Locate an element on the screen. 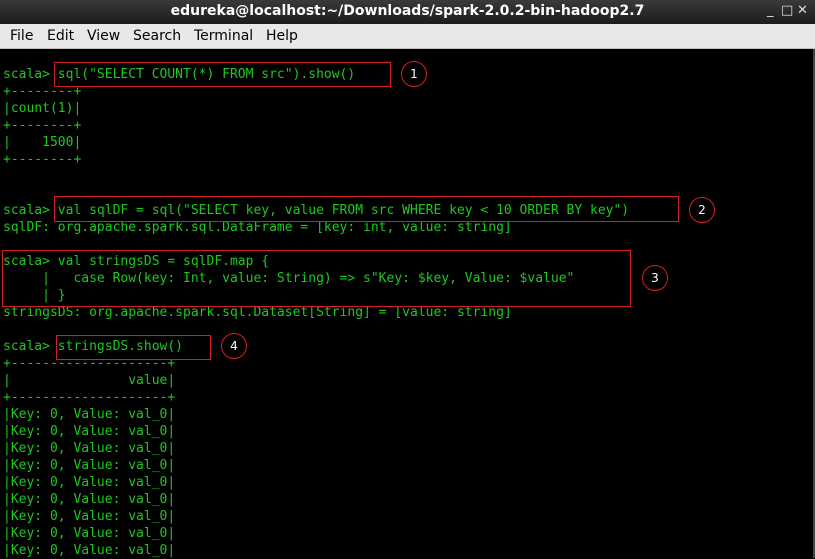 This screenshot has height=559, width=815. menu-view: View is located at coordinates (103, 36).